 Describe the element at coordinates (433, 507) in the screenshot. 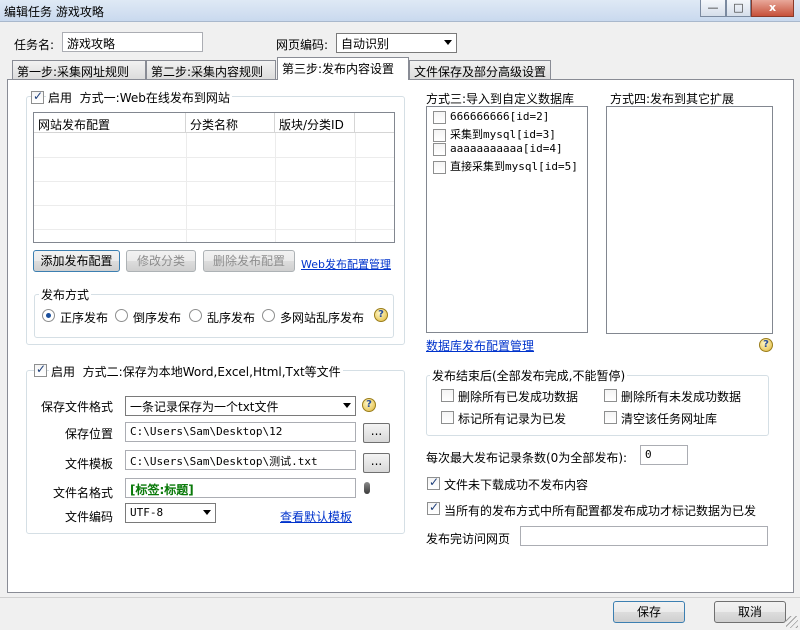

I see `mark-after-all-success-checkbox` at that location.